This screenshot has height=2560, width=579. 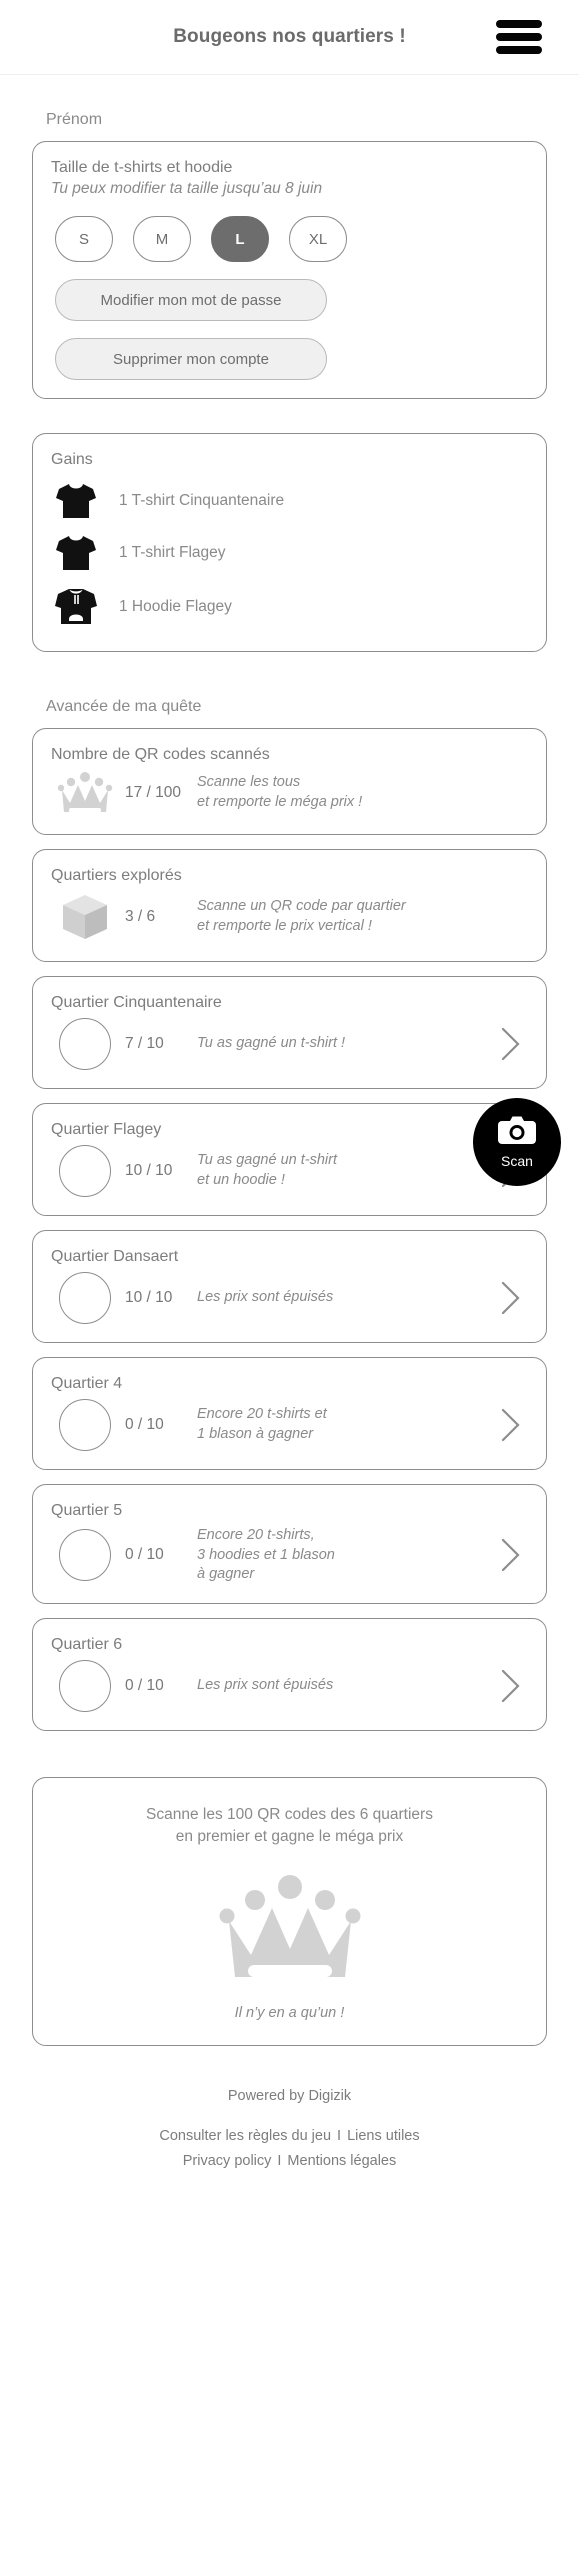 I want to click on cube-icon, so click(x=85, y=917).